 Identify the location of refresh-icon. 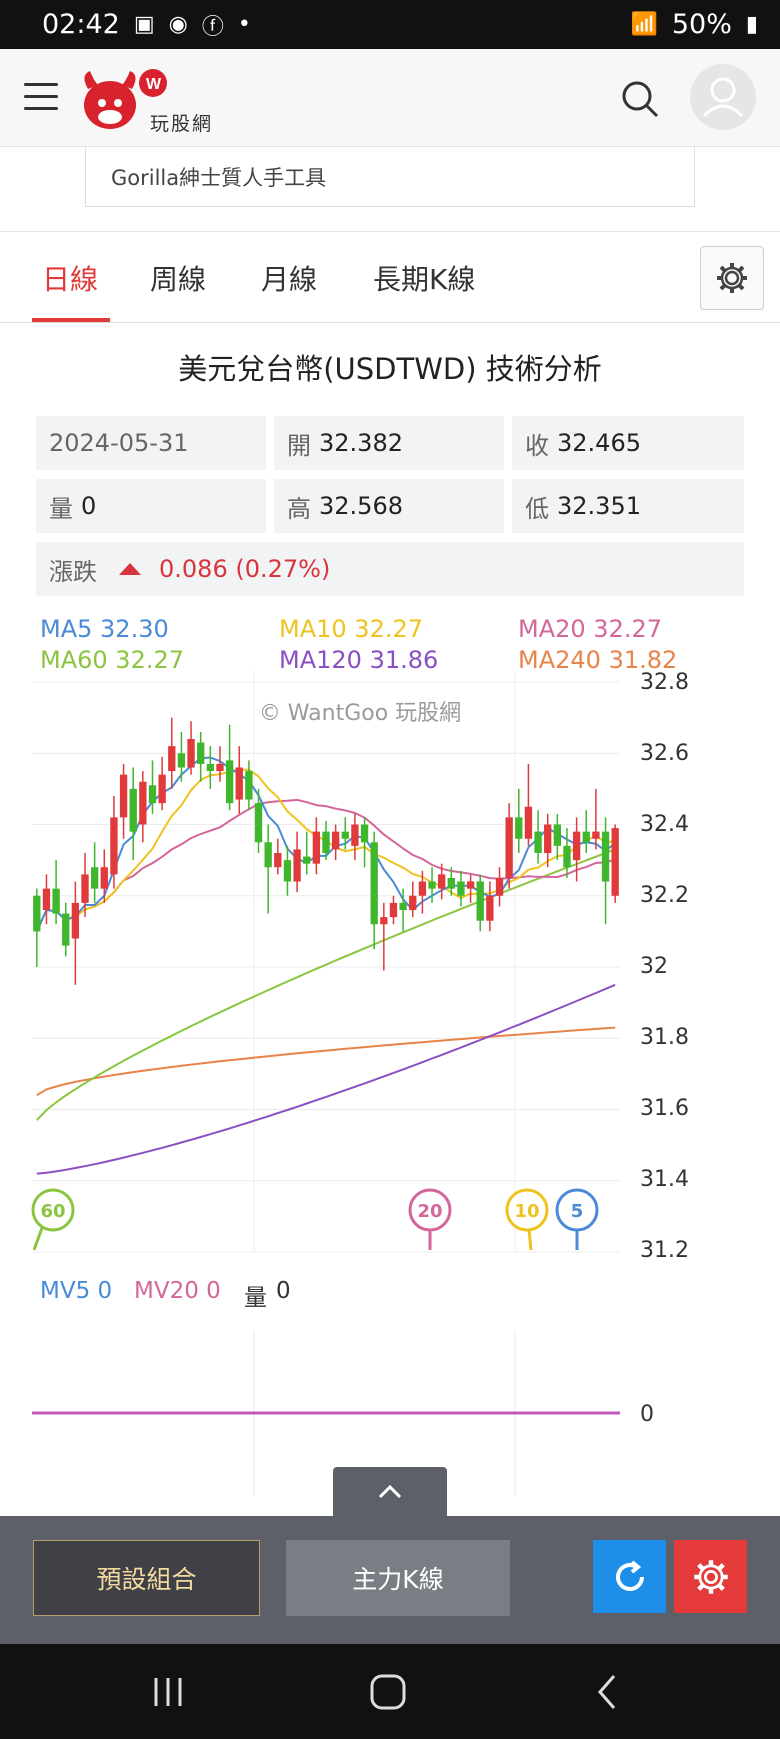
(629, 1575).